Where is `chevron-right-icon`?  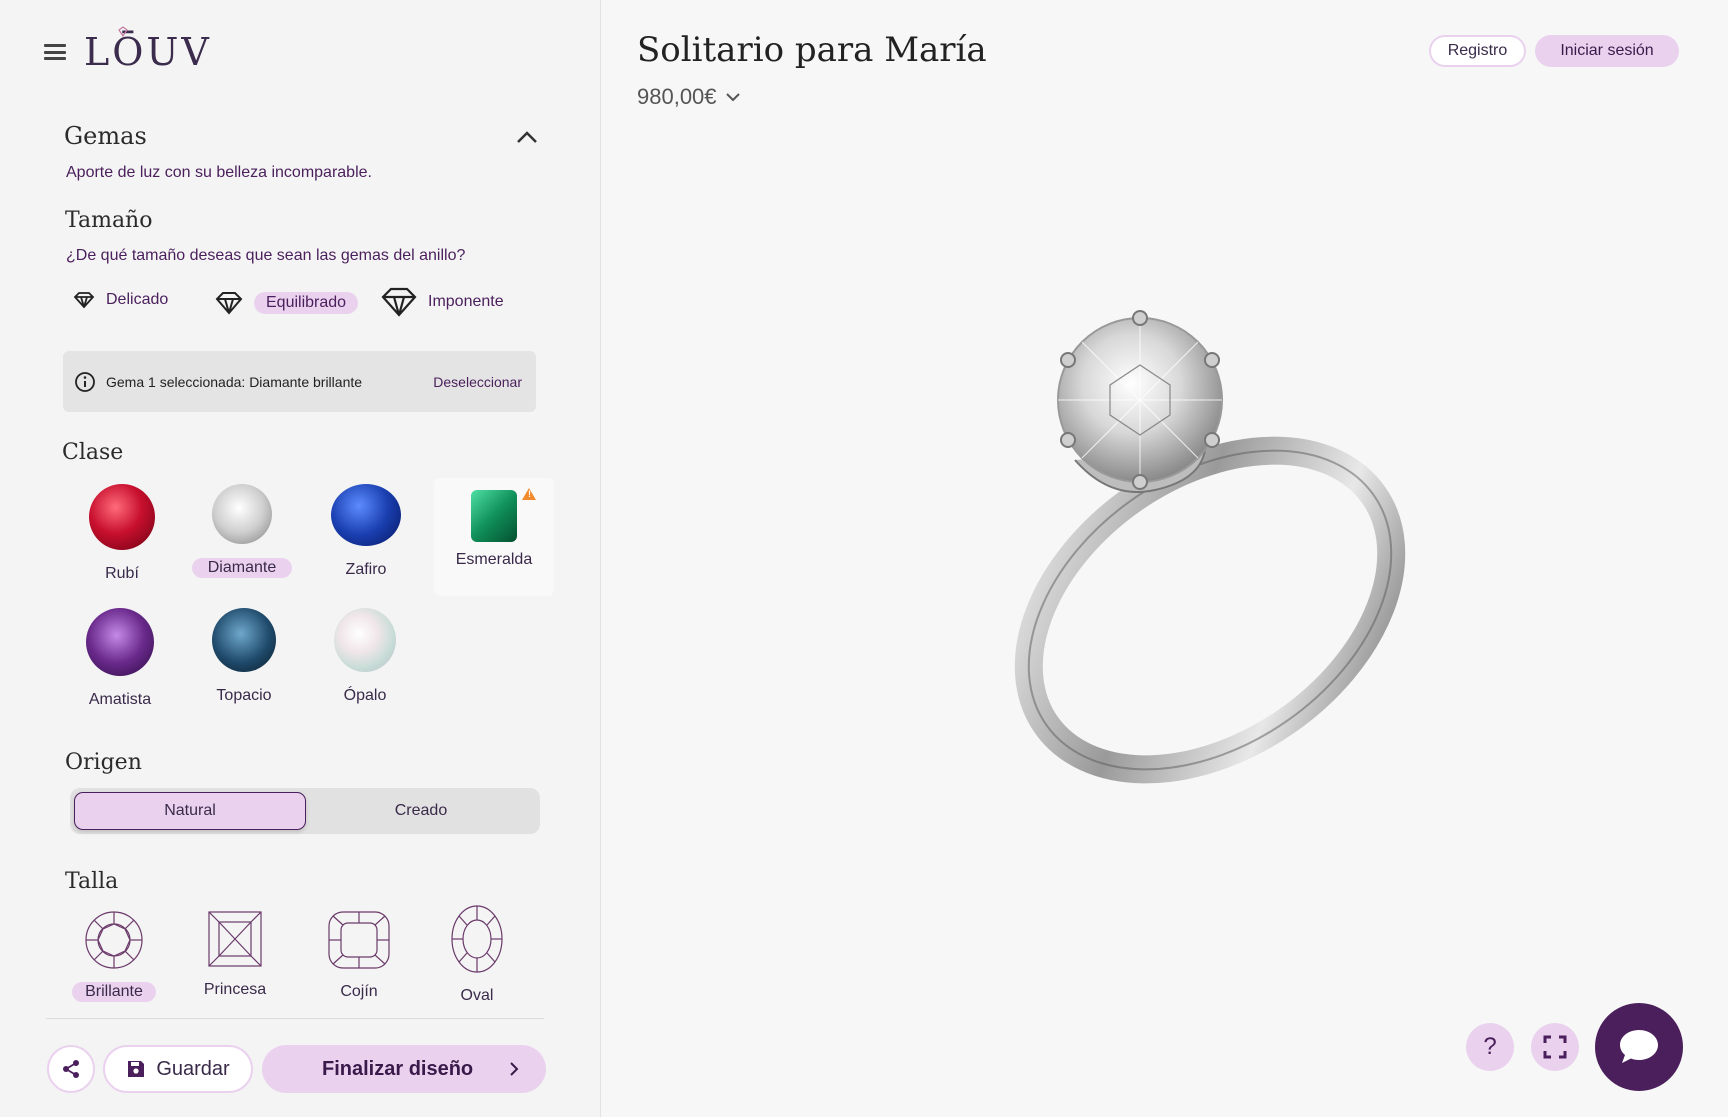
chevron-right-icon is located at coordinates (514, 1069).